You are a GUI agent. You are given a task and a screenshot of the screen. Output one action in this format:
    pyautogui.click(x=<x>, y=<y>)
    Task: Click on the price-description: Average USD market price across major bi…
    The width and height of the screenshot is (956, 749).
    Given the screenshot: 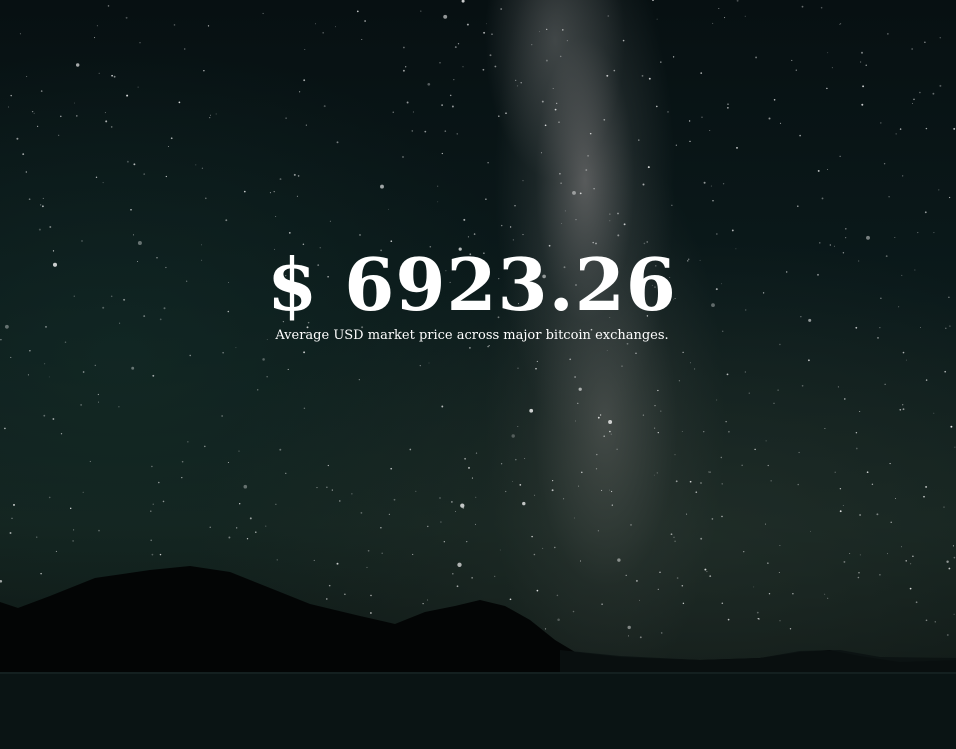 What is the action you would take?
    pyautogui.click(x=472, y=335)
    